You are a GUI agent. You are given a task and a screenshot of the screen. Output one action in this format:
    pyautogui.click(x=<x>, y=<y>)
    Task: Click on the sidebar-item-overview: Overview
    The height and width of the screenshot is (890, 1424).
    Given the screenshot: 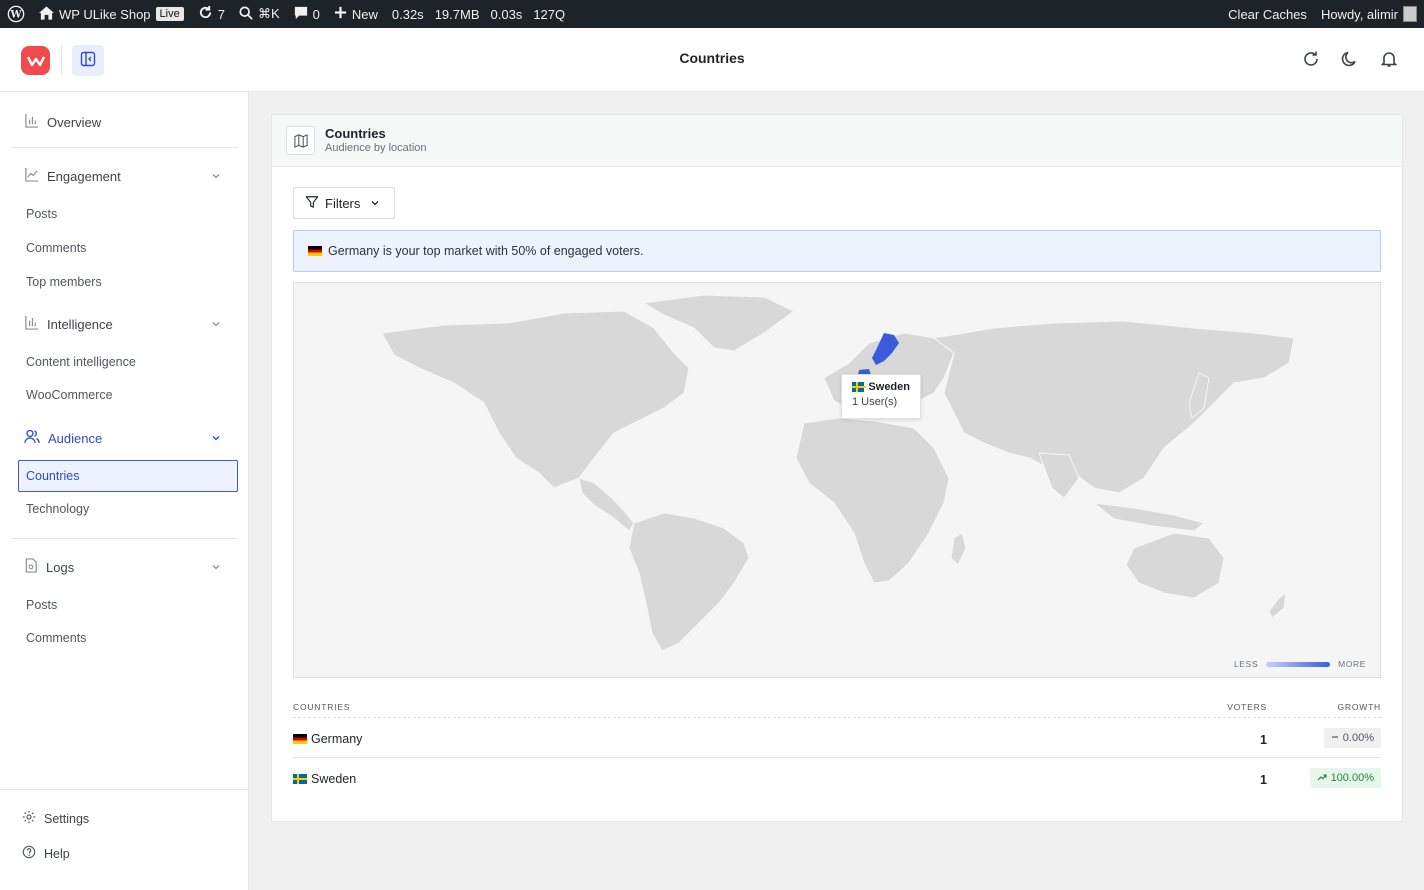 What is the action you would take?
    pyautogui.click(x=62, y=122)
    